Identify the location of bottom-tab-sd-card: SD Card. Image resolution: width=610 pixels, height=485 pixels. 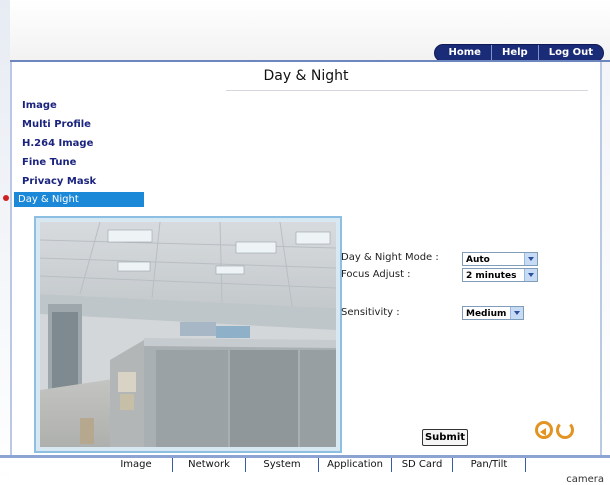
(422, 465).